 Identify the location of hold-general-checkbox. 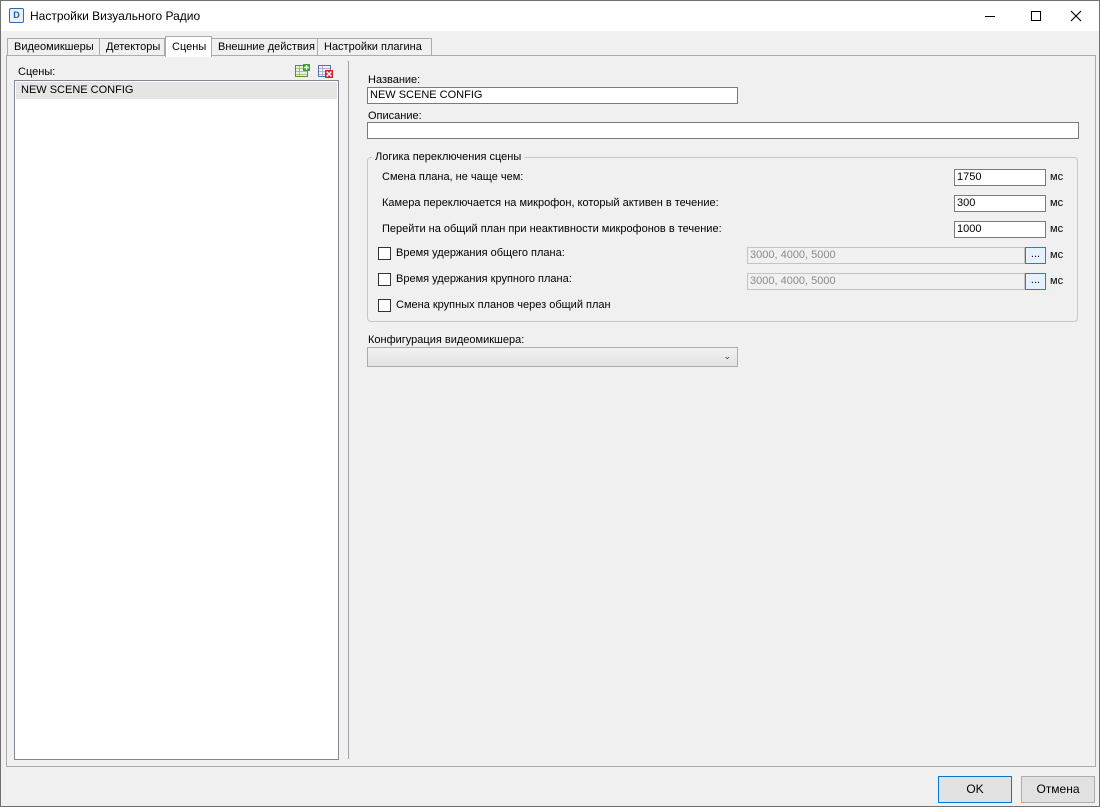
(384, 253).